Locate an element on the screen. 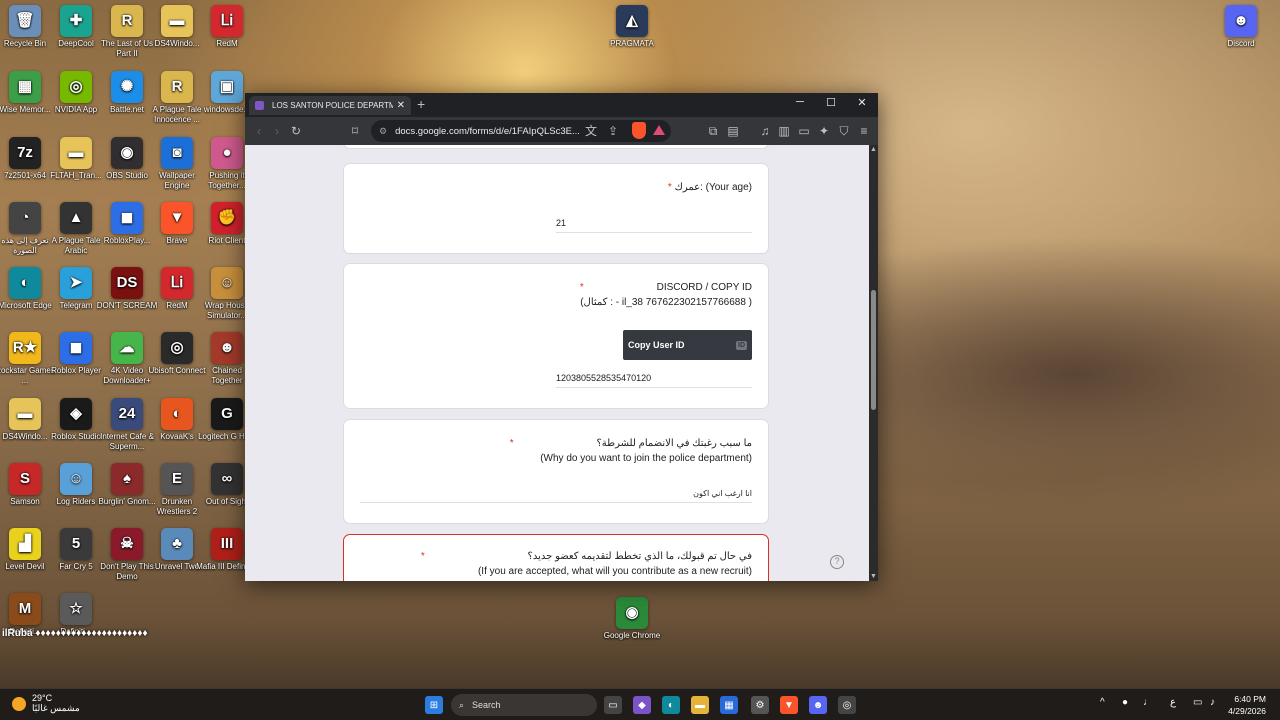 The width and height of the screenshot is (1280, 720). scroll-up-icon: ▲ is located at coordinates (873, 149).